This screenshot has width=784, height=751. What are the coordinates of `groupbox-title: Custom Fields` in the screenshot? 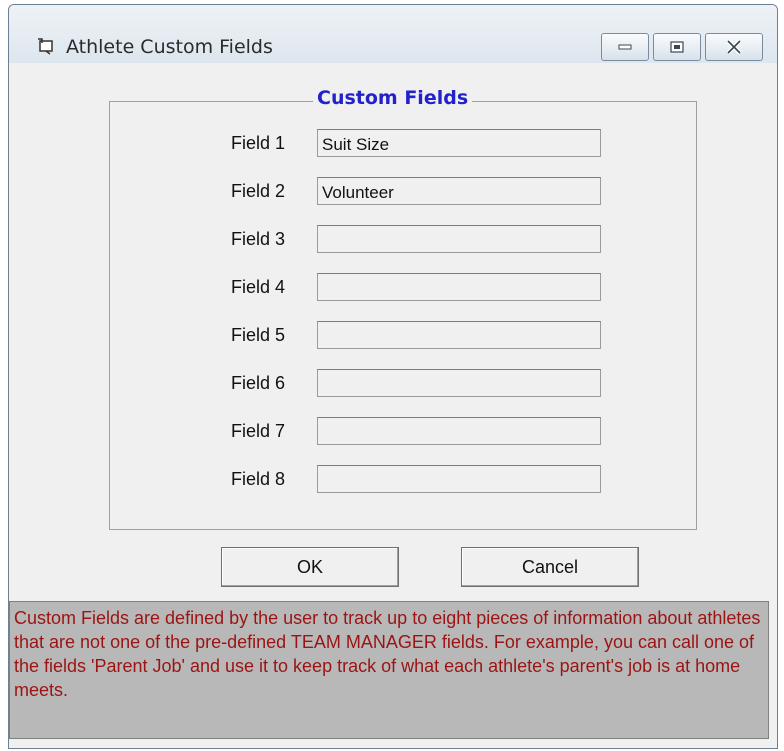 It's located at (393, 98).